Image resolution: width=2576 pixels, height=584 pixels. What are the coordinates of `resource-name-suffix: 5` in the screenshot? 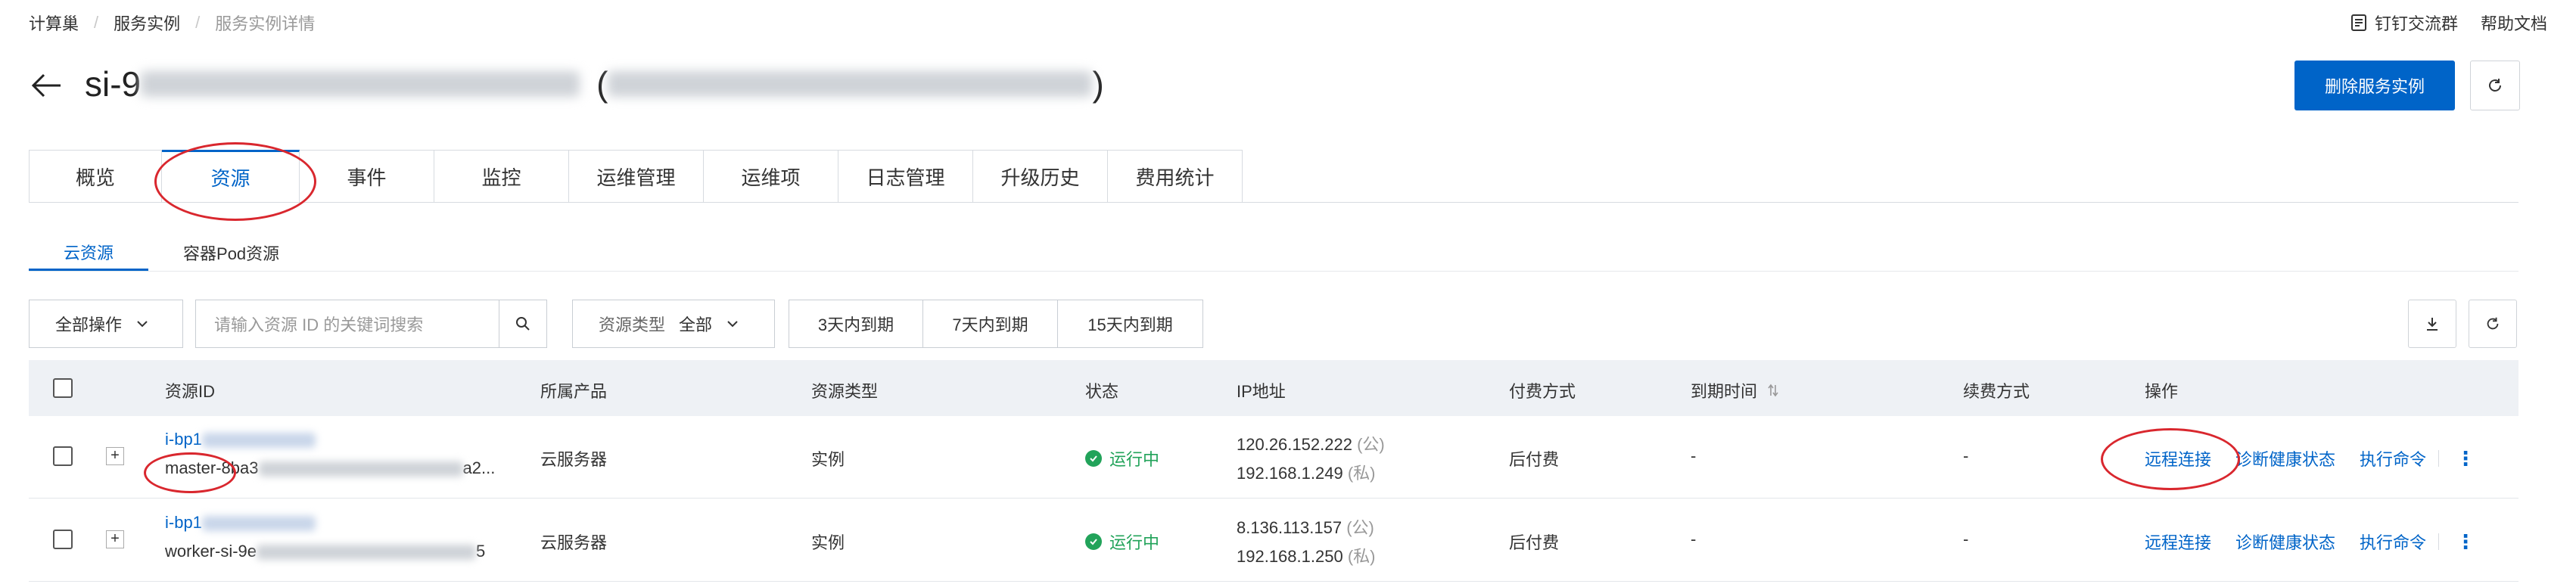 It's located at (481, 551).